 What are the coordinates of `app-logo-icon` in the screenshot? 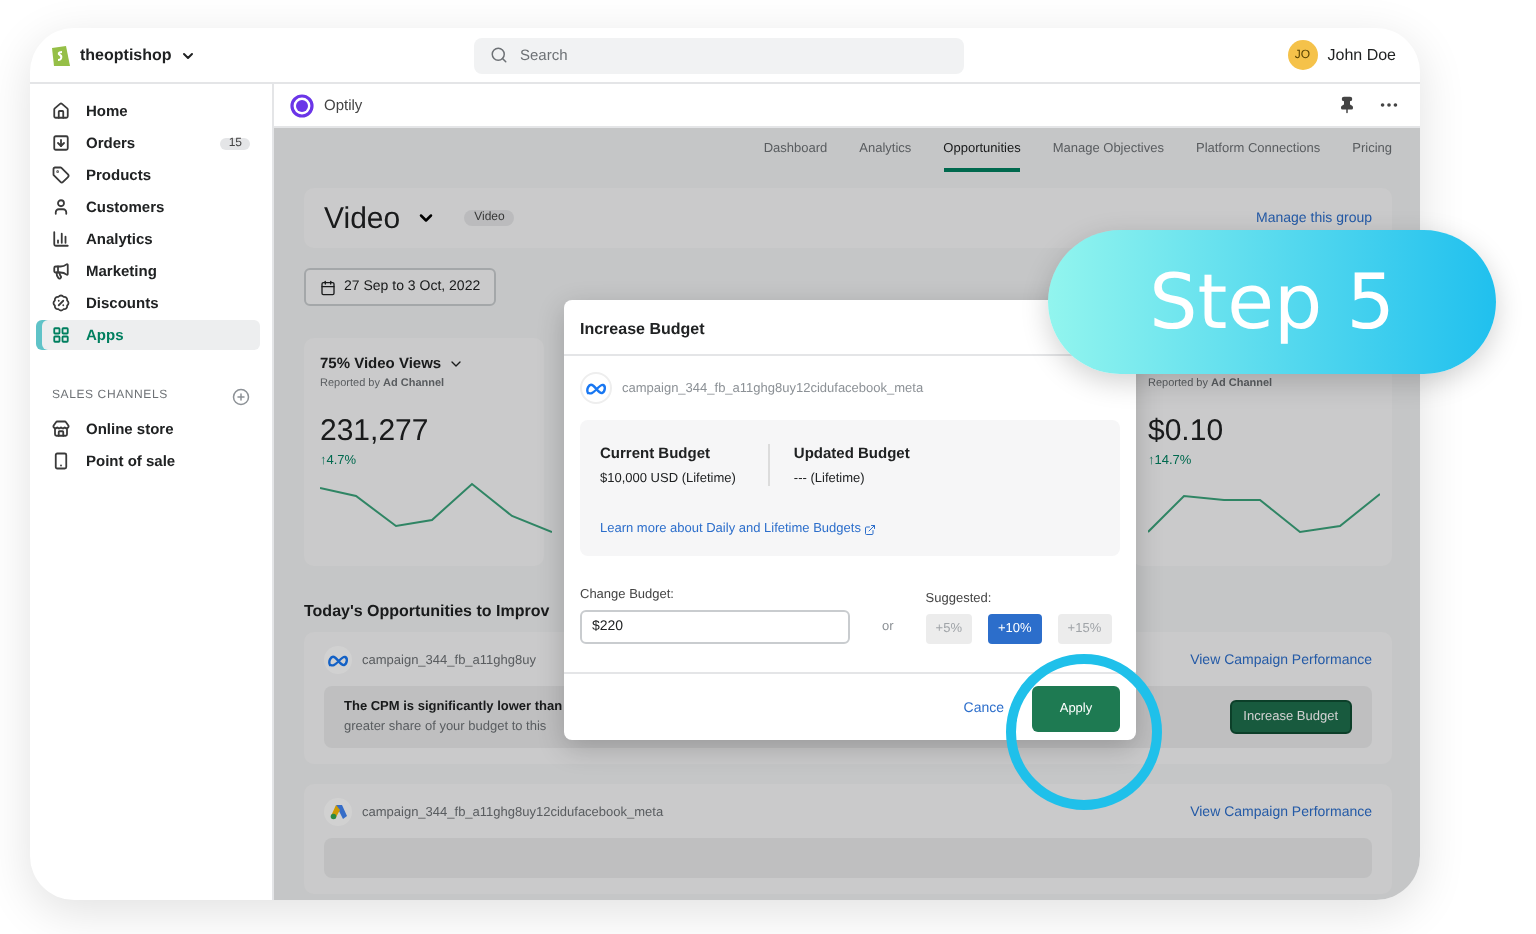 It's located at (302, 105).